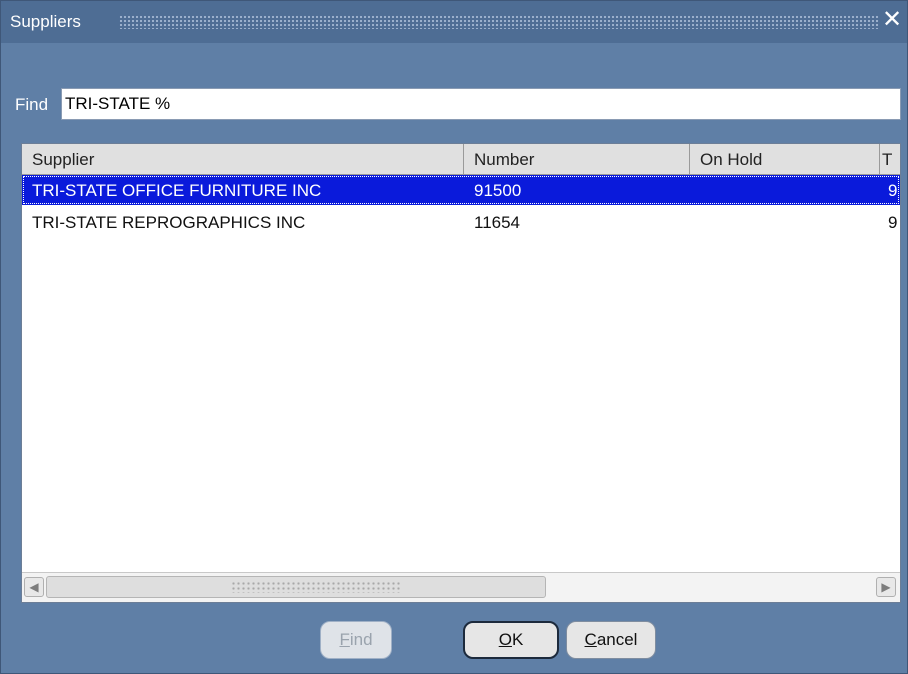  Describe the element at coordinates (497, 222) in the screenshot. I see `cell-number: 11654` at that location.